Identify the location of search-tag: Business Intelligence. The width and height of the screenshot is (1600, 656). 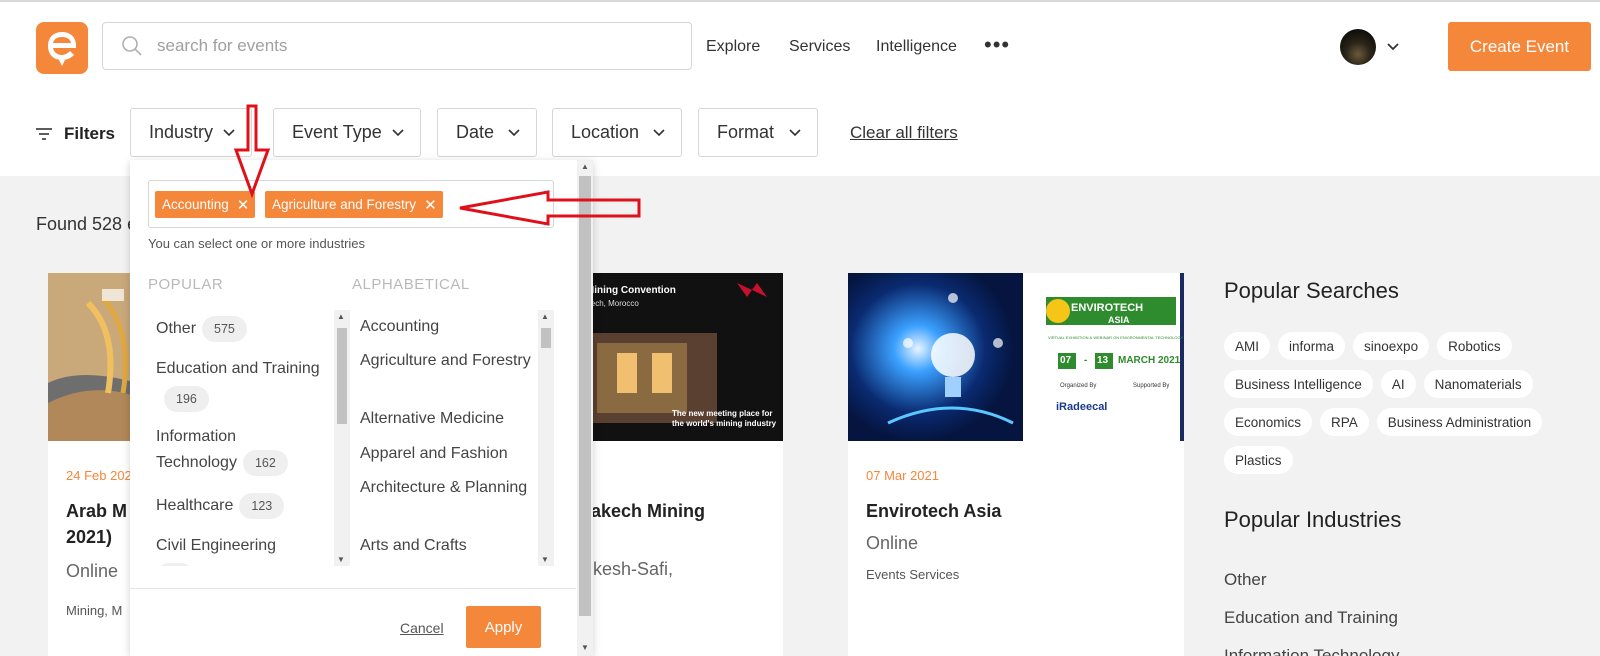
(1298, 384).